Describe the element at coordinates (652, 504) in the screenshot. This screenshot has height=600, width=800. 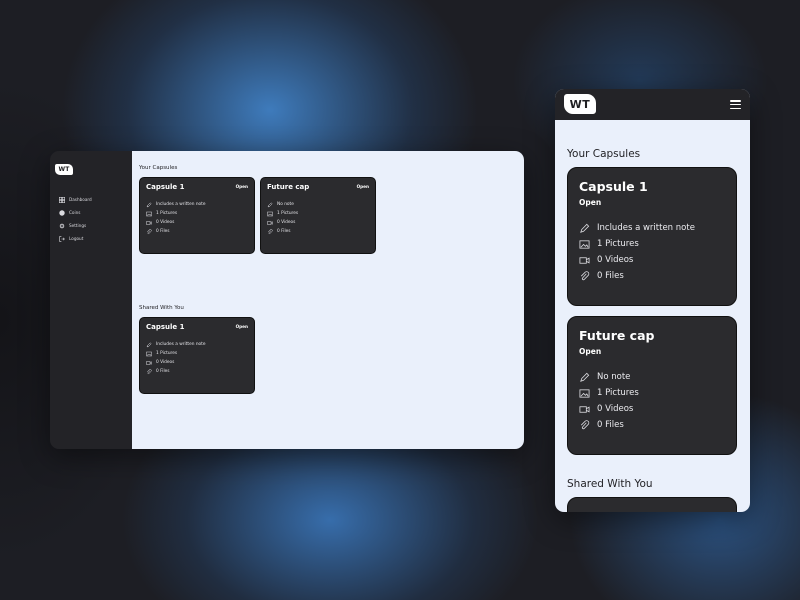
I see `shared-capsule-card` at that location.